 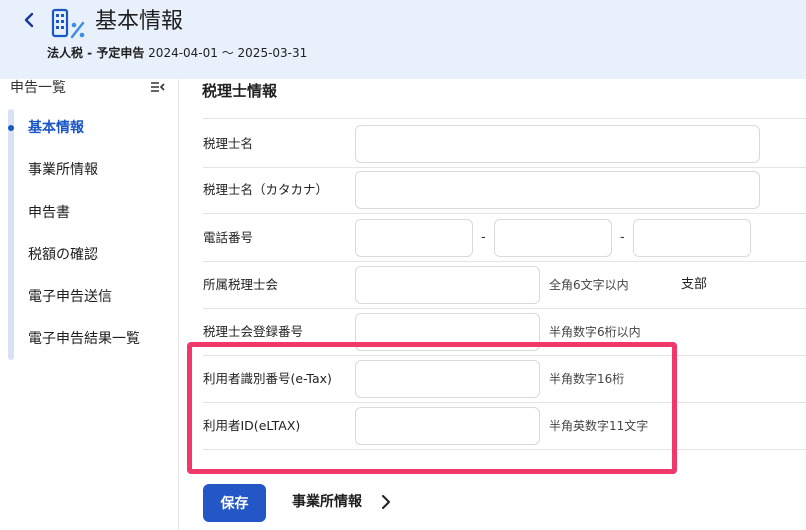 What do you see at coordinates (447, 285) in the screenshot?
I see `association-input` at bounding box center [447, 285].